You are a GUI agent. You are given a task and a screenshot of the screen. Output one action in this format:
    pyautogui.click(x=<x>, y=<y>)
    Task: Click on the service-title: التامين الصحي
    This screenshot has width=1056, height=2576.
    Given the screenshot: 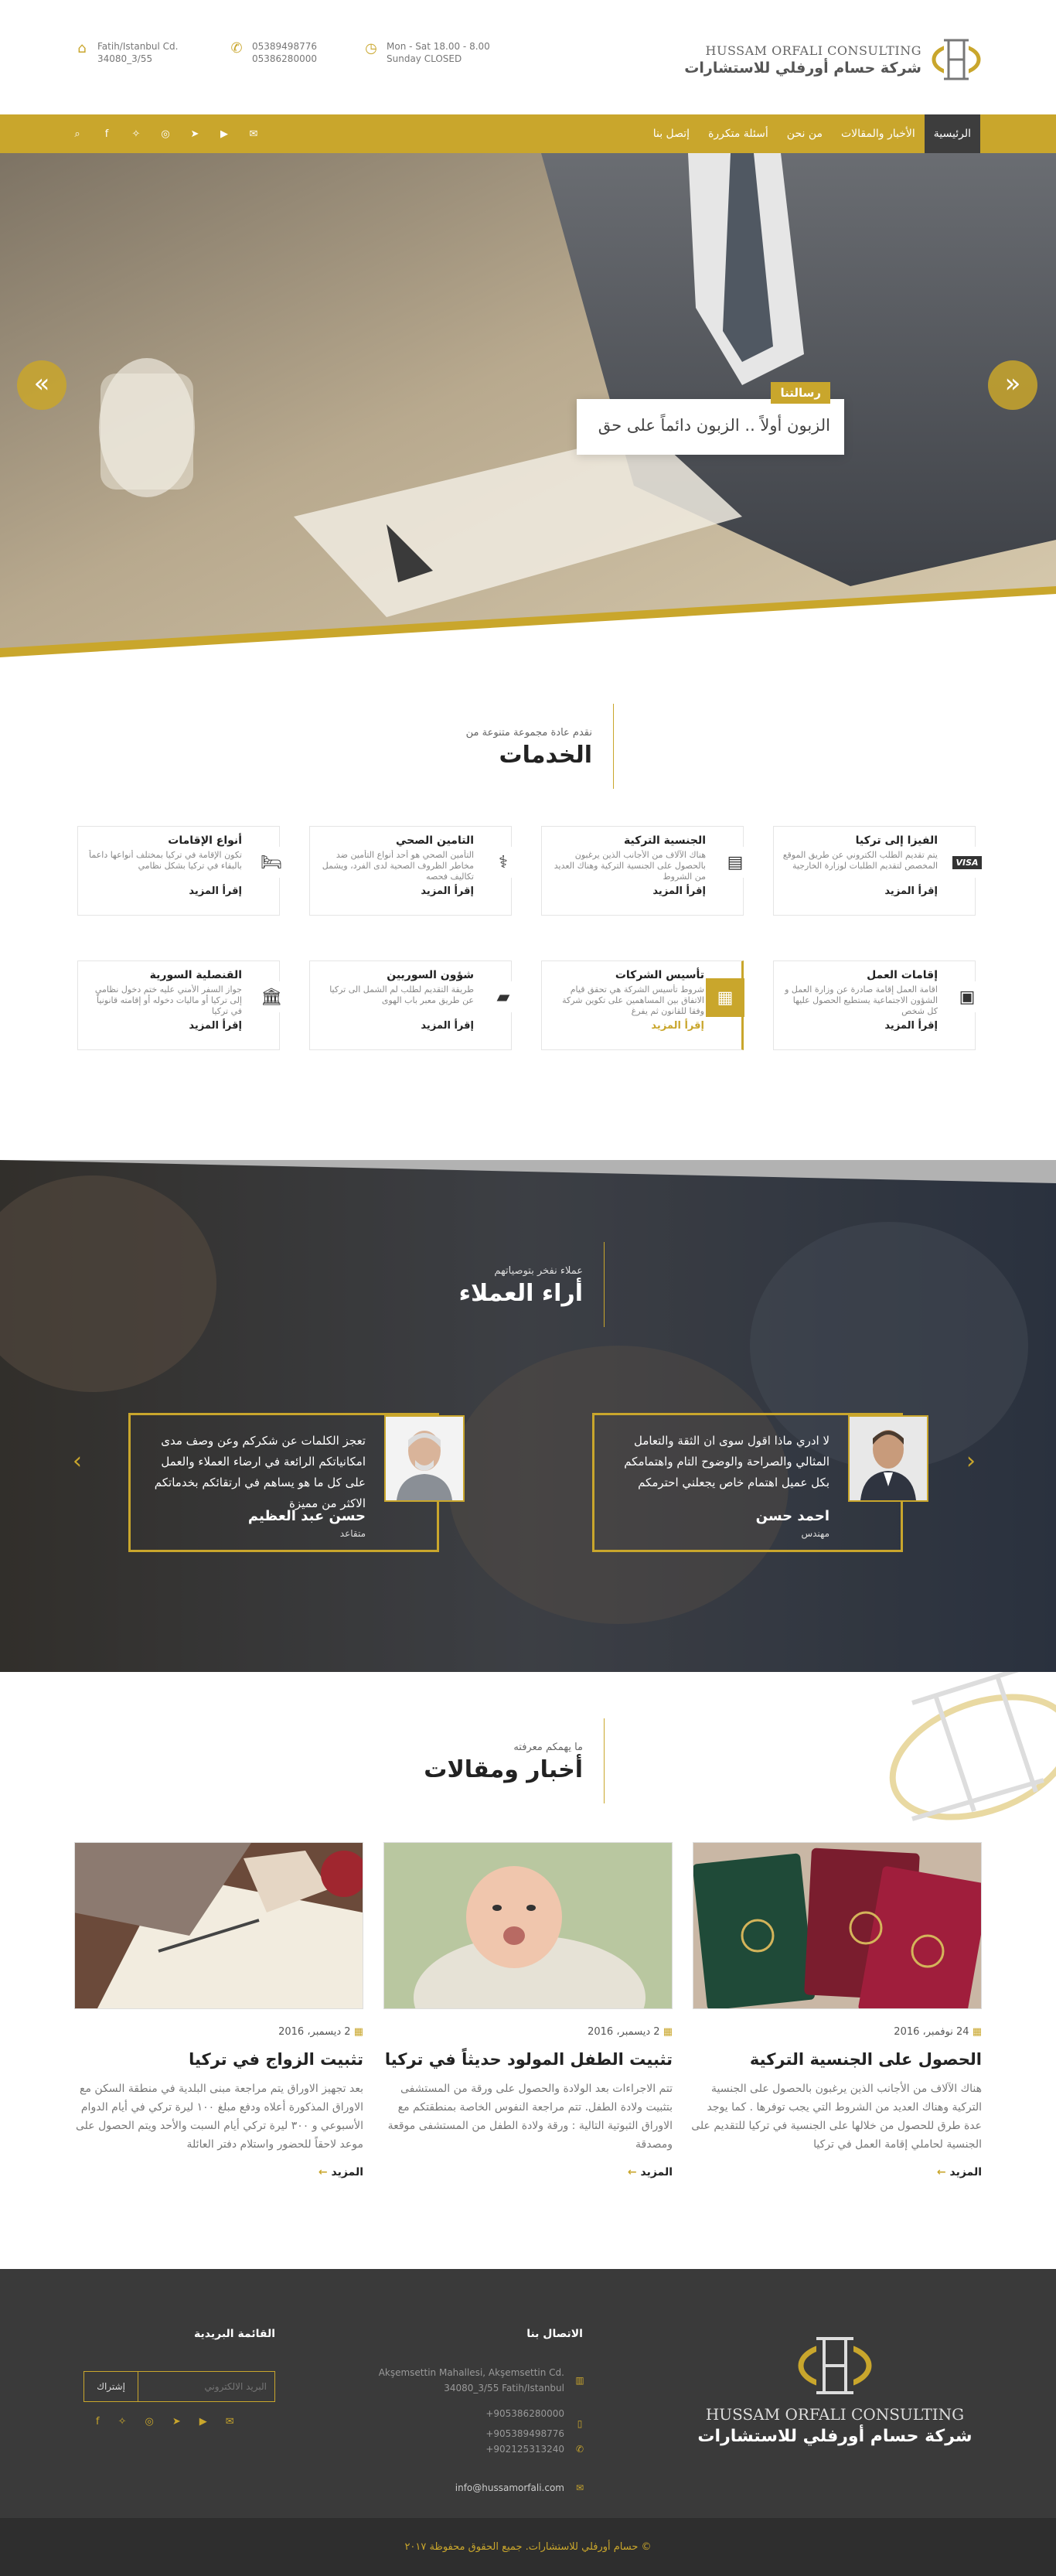 What is the action you would take?
    pyautogui.click(x=435, y=841)
    